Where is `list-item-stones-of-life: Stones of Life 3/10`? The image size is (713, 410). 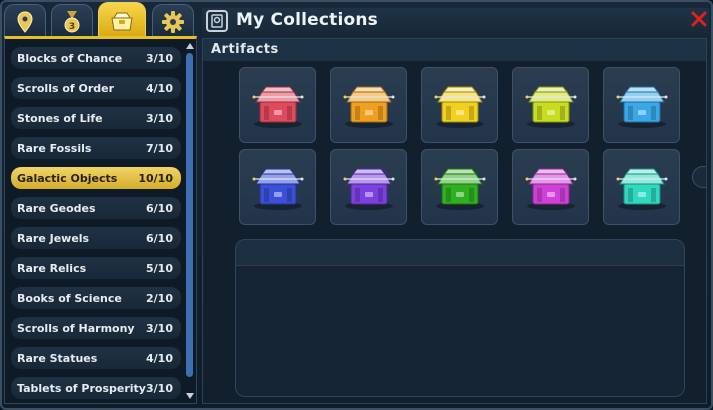 list-item-stones-of-life: Stones of Life 3/10 is located at coordinates (96, 118).